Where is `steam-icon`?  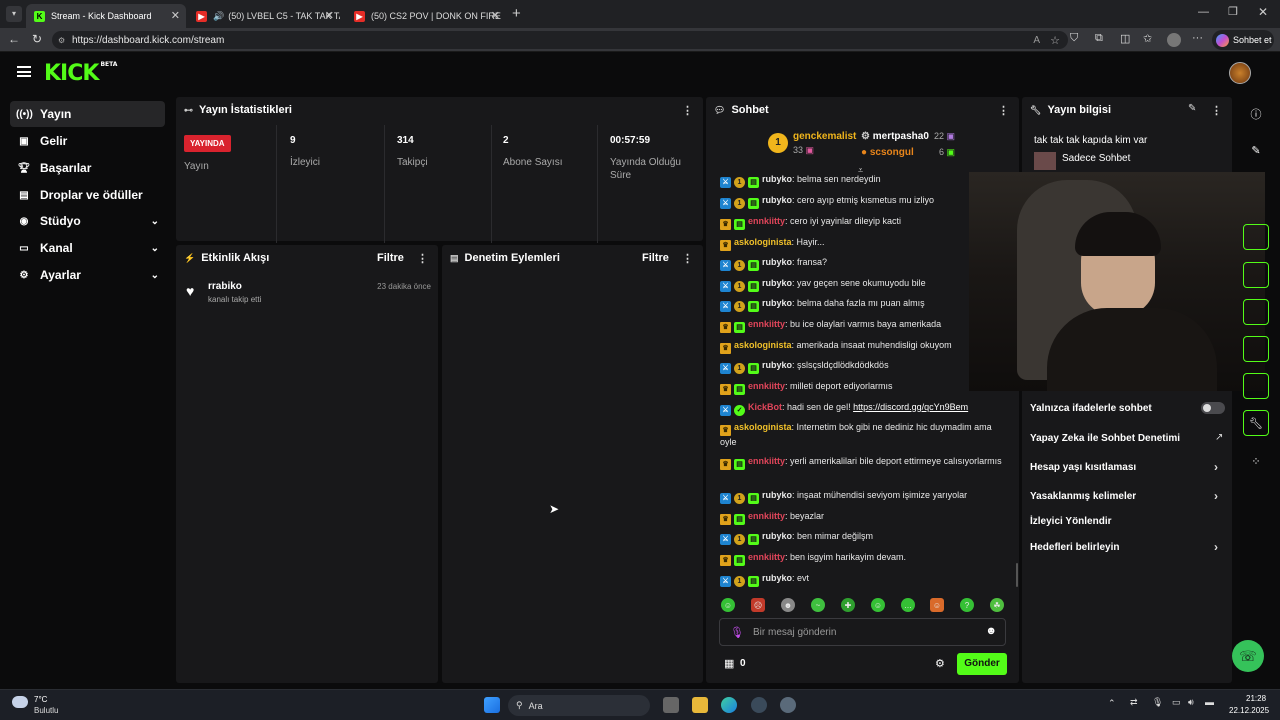
steam-icon is located at coordinates (759, 705).